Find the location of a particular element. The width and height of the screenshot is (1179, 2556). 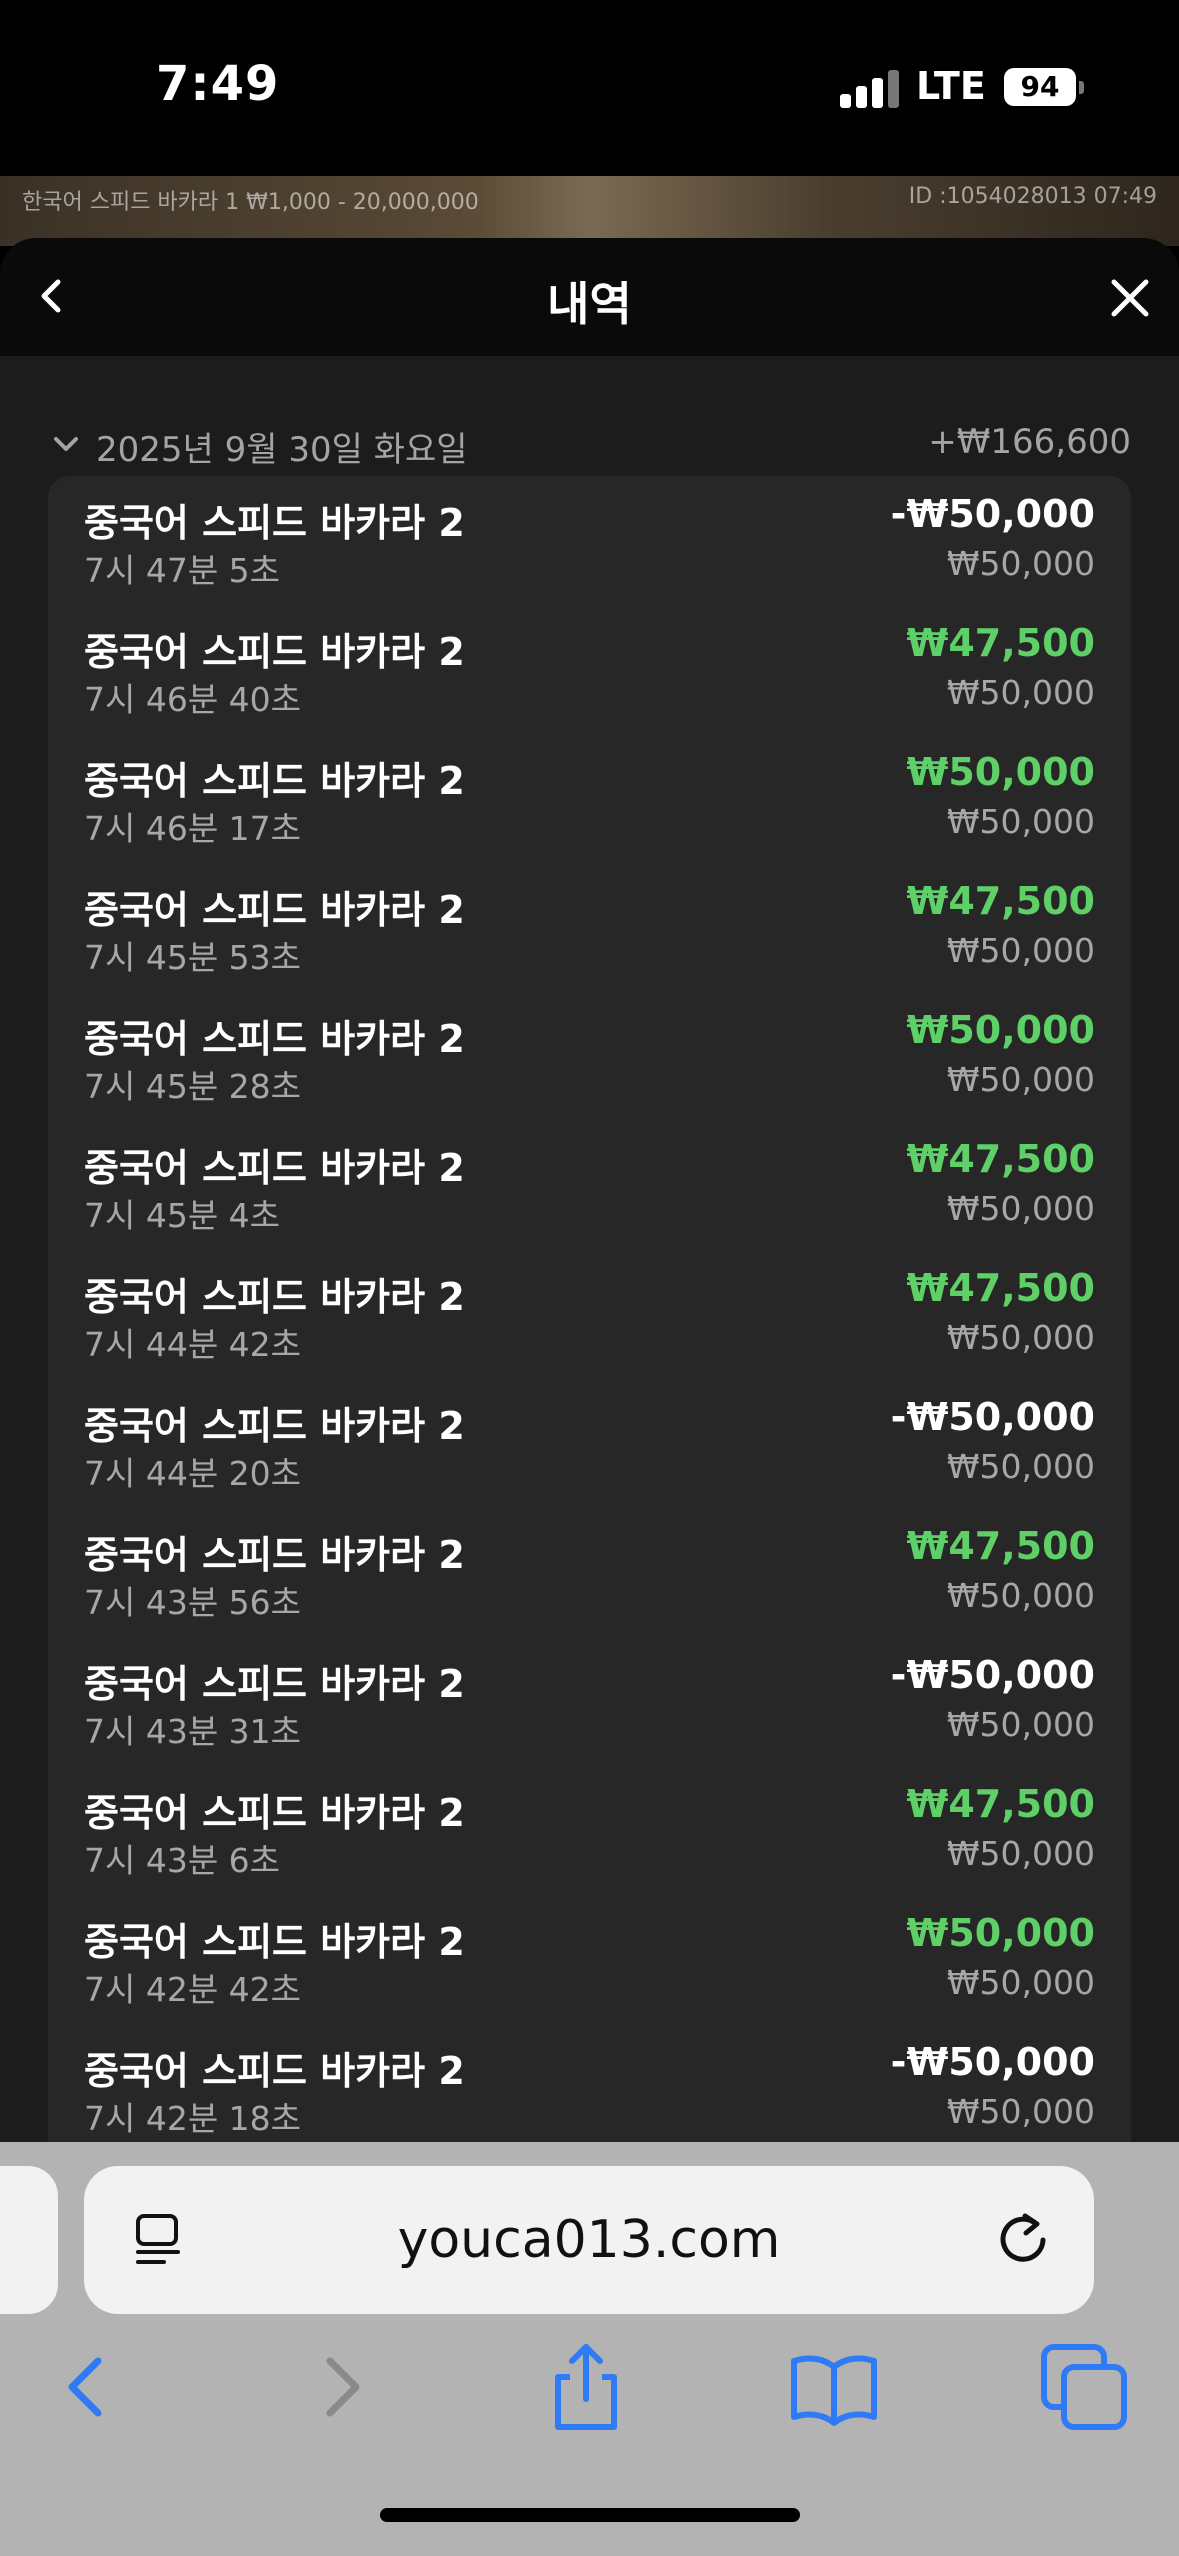

transaction-time: 7시 42분 18초 is located at coordinates (193, 2118).